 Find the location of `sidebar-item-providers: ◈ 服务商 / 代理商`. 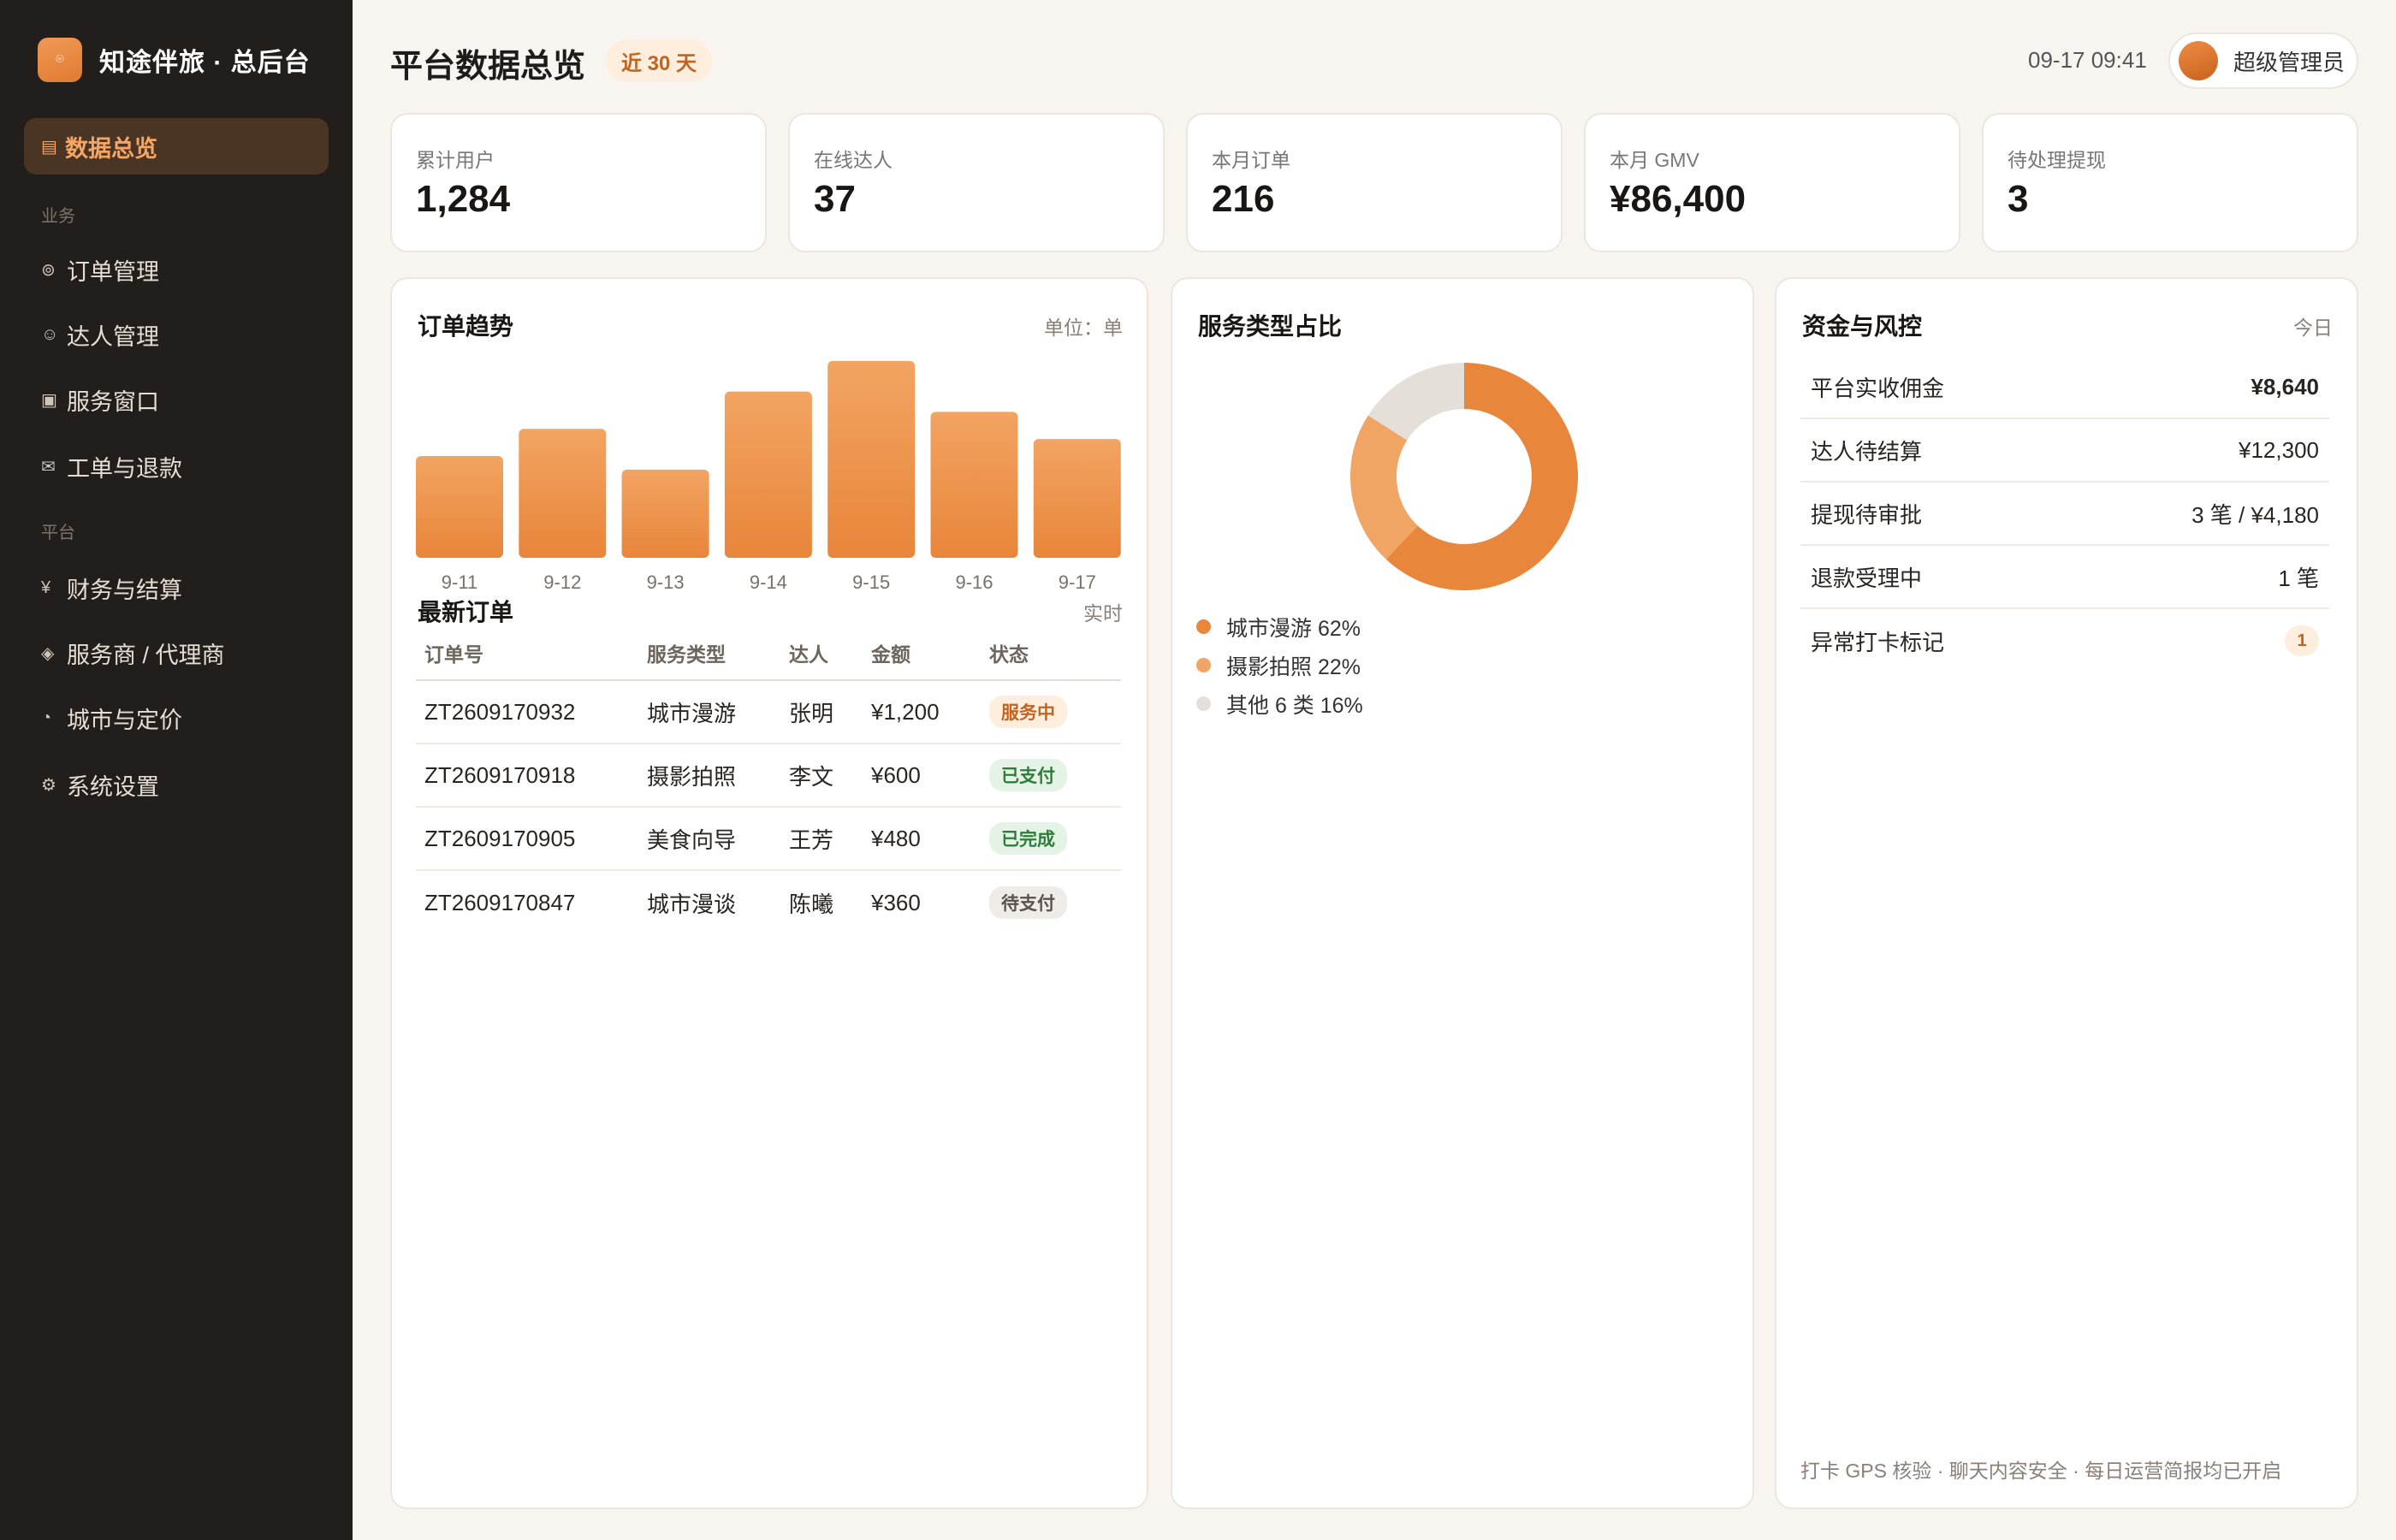

sidebar-item-providers: ◈ 服务商 / 代理商 is located at coordinates (133, 653).